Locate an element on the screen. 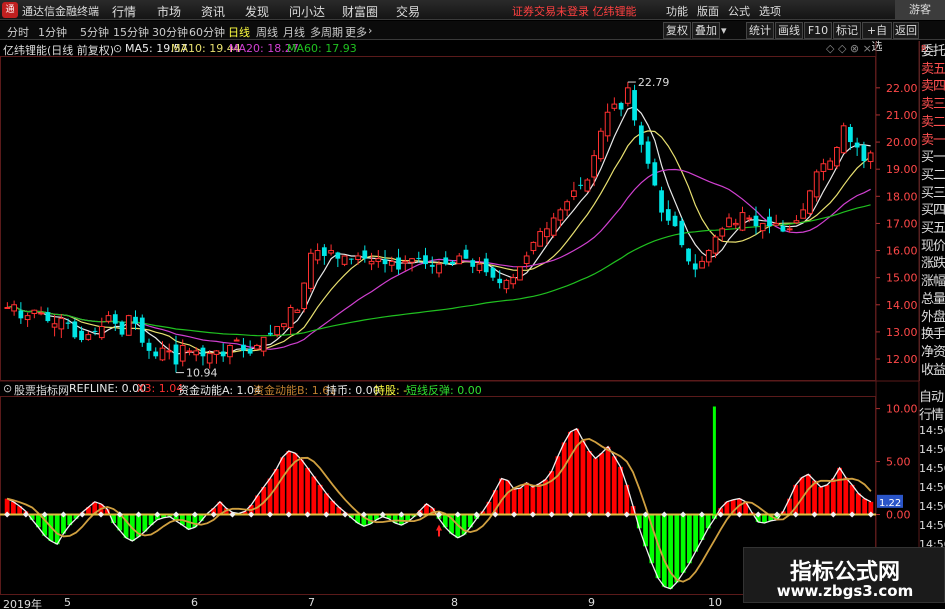  period-tab-multi: 多周期 is located at coordinates (326, 32).